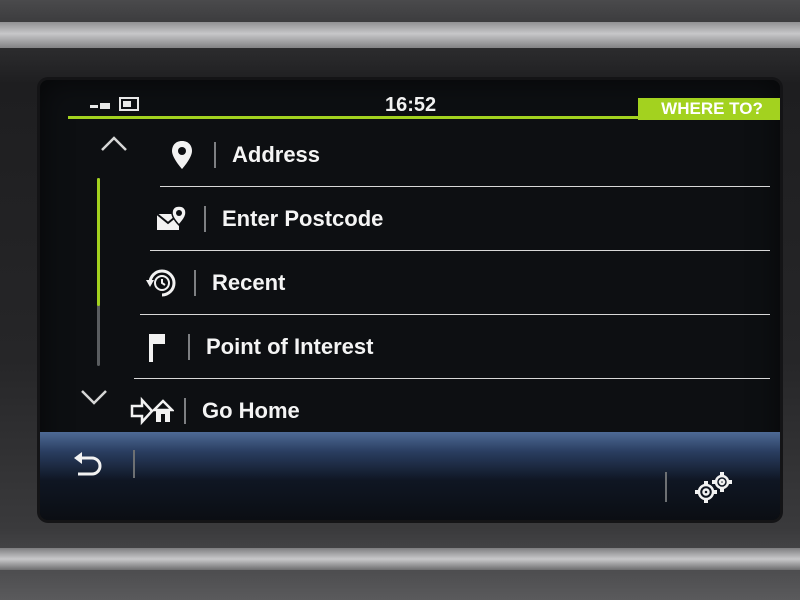  What do you see at coordinates (455, 283) in the screenshot?
I see `menu-item-recent: Recent` at bounding box center [455, 283].